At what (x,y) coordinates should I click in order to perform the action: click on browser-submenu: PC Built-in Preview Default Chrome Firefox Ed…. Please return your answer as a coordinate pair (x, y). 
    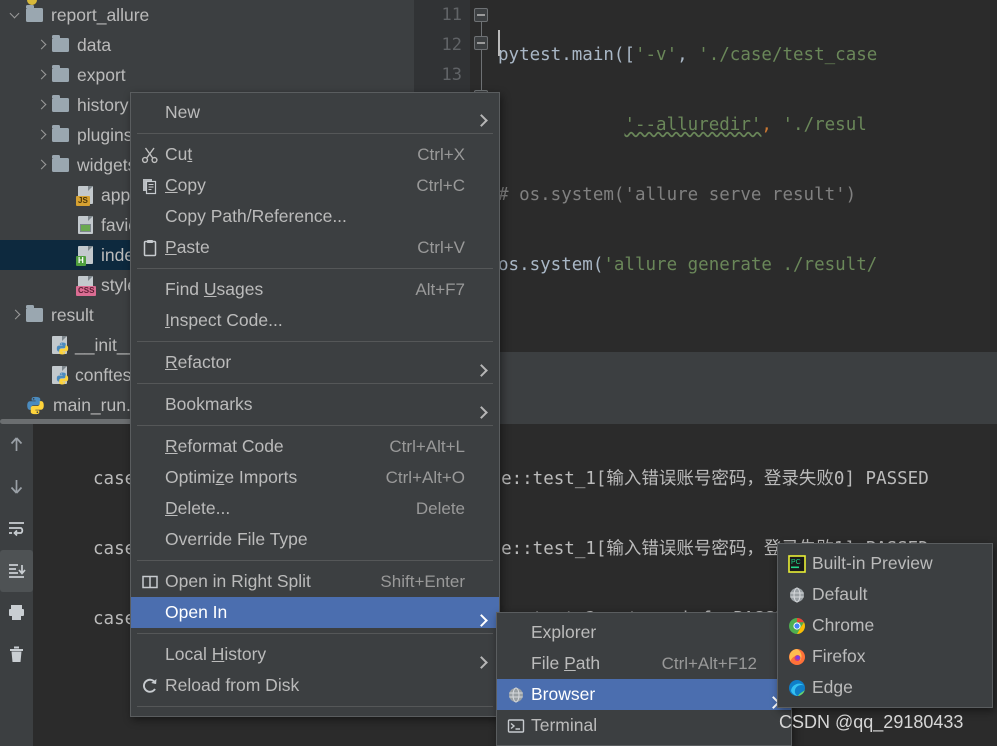
    Looking at the image, I should click on (885, 625).